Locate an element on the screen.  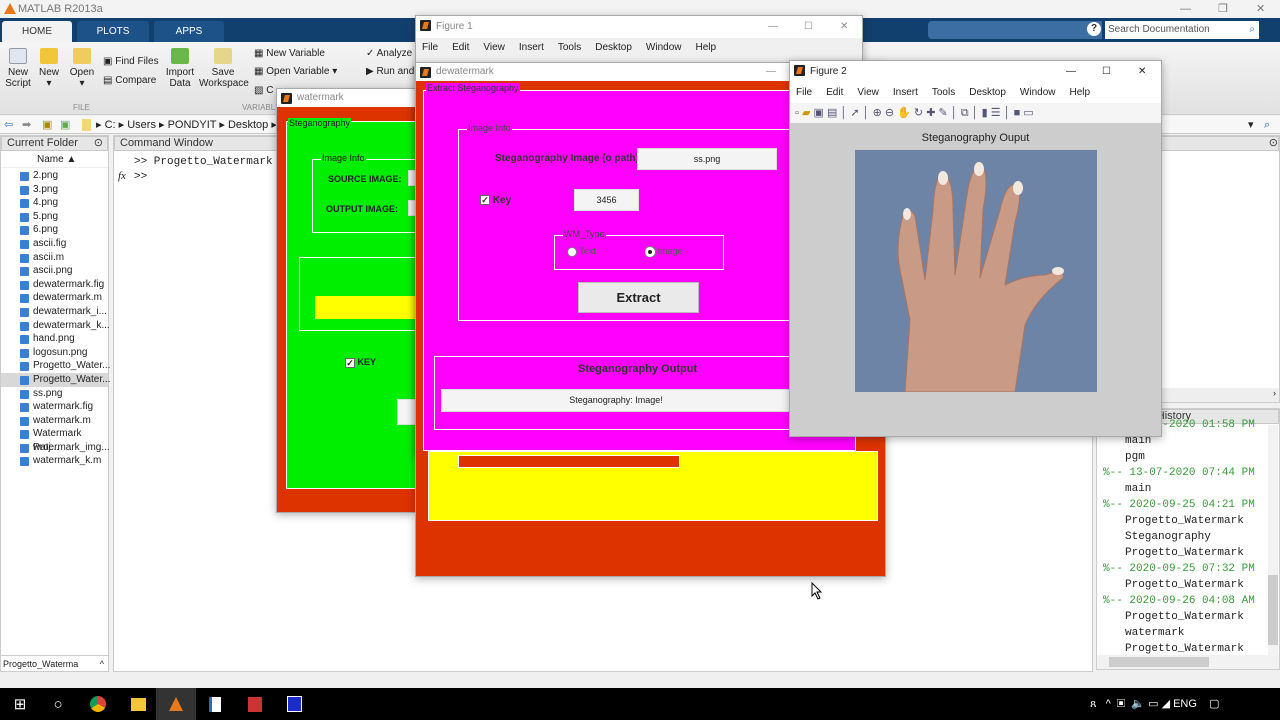
tab-home: HOME is located at coordinates (37, 32).